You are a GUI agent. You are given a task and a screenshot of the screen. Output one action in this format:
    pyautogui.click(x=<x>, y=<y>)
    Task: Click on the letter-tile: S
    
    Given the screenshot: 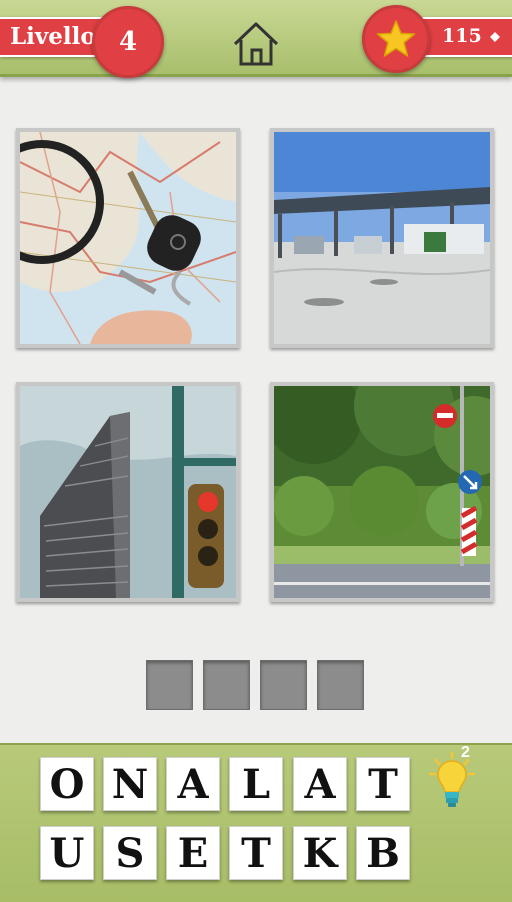 What is the action you would take?
    pyautogui.click(x=130, y=853)
    